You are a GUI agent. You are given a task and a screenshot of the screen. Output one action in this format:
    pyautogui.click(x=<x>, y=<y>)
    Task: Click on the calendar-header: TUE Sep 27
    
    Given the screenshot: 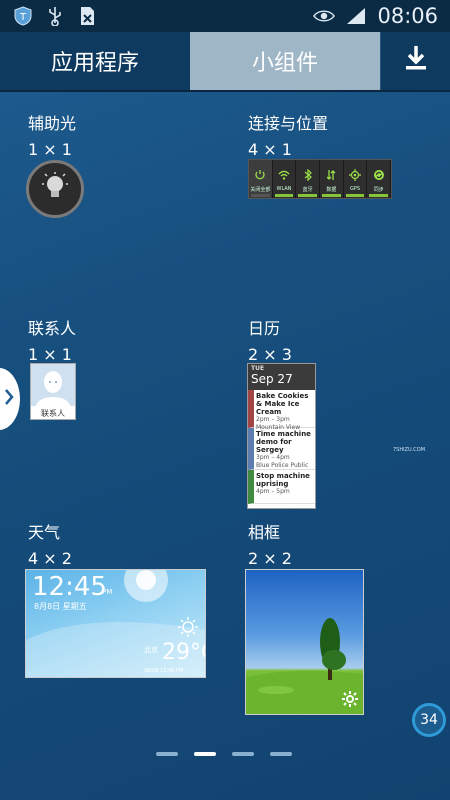 What is the action you would take?
    pyautogui.click(x=281, y=377)
    